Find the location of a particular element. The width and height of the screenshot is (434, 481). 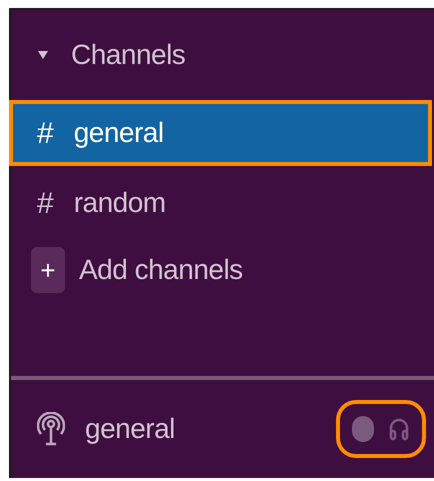

channel-name: general is located at coordinates (119, 133).